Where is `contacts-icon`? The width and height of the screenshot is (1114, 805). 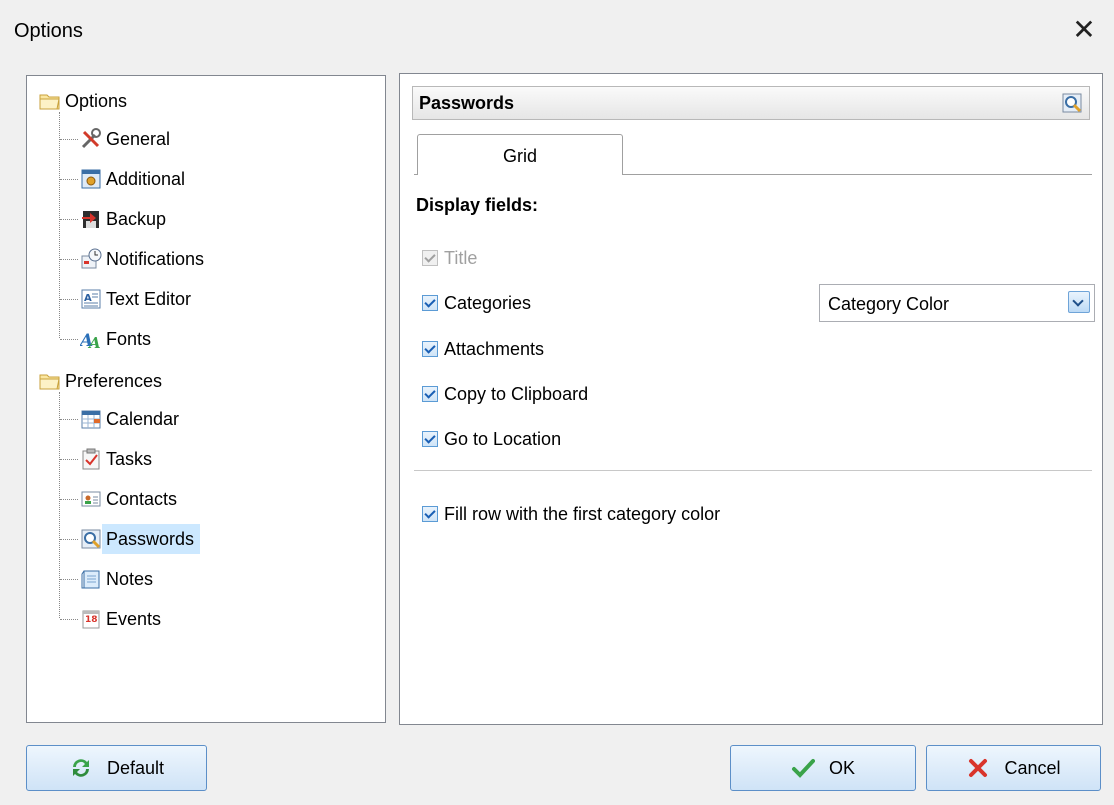 contacts-icon is located at coordinates (91, 499).